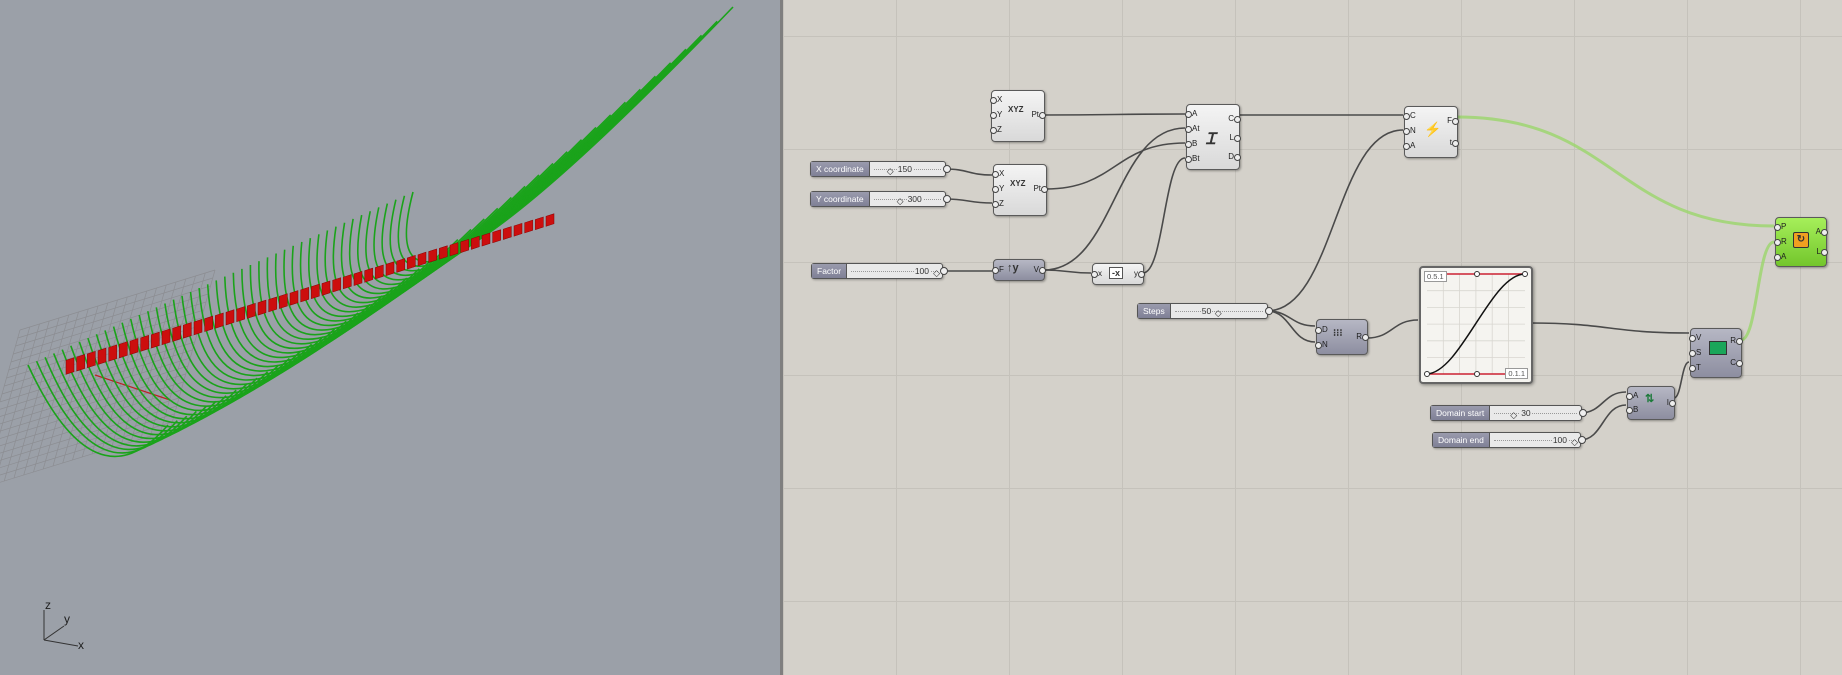 This screenshot has height=675, width=1842. What do you see at coordinates (1718, 348) in the screenshot?
I see `remap-icon` at bounding box center [1718, 348].